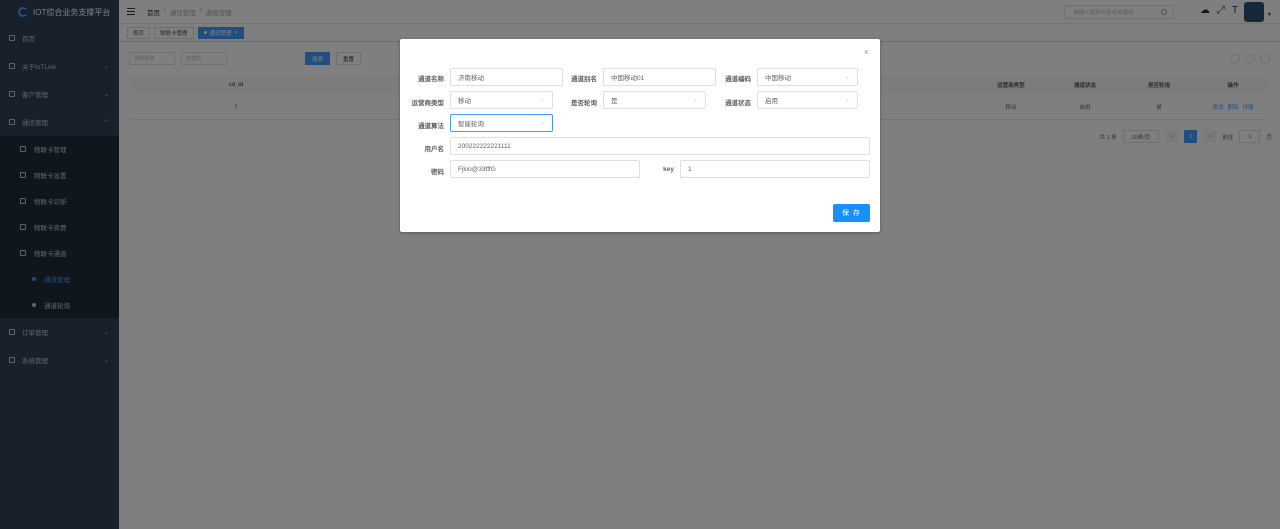 This screenshot has height=529, width=1280. What do you see at coordinates (584, 103) in the screenshot?
I see `polling-label: 是否轮询` at bounding box center [584, 103].